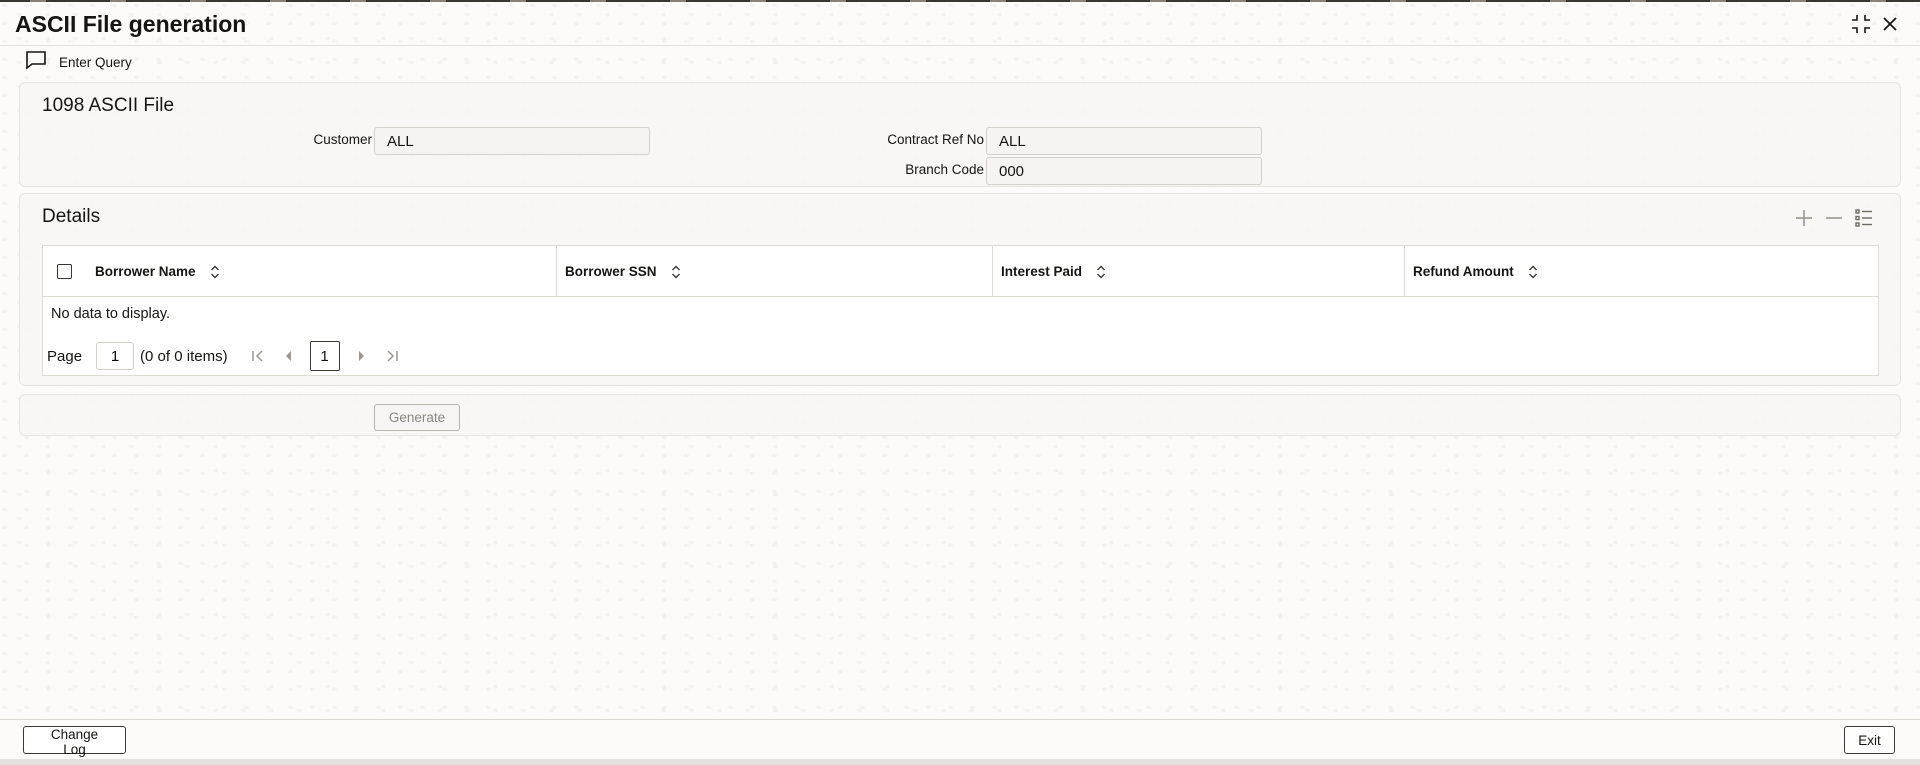 The image size is (1920, 765). Describe the element at coordinates (288, 356) in the screenshot. I see `prev-page-icon` at that location.